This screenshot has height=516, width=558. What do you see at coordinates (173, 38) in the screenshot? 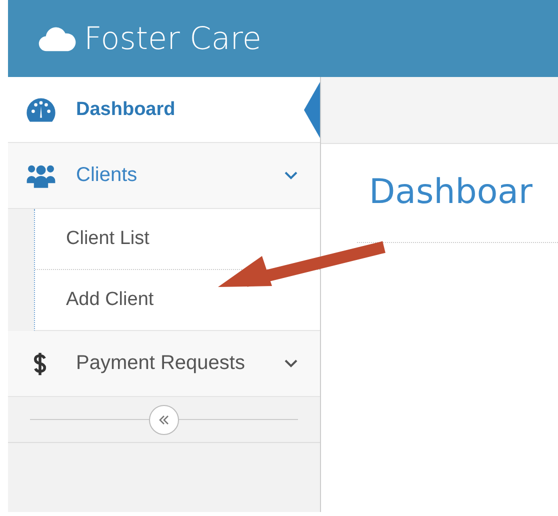
I see `app-title: Foster Care` at bounding box center [173, 38].